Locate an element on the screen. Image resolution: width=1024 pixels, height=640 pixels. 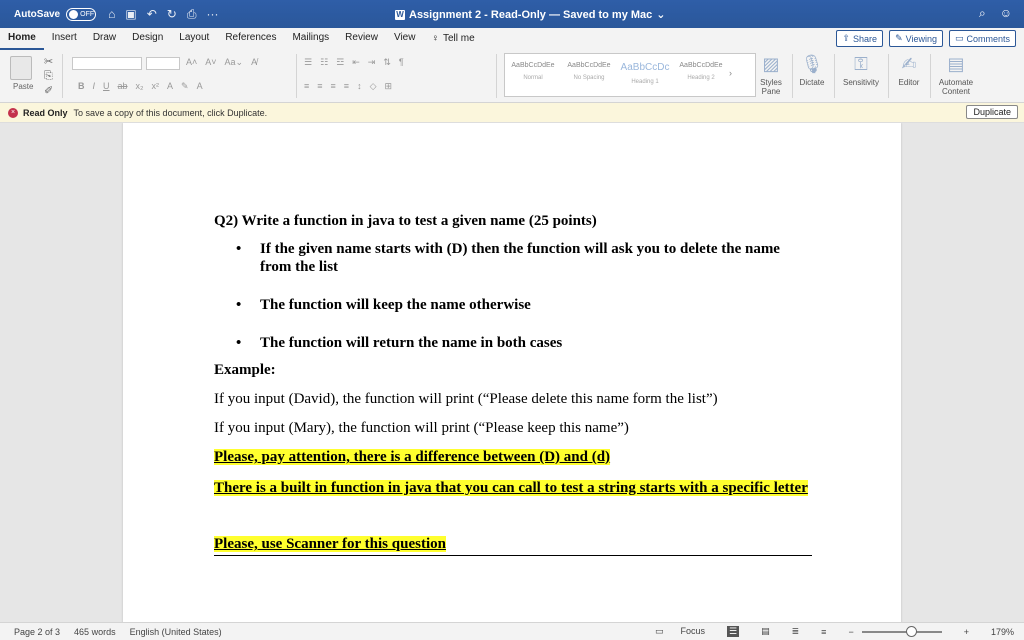
draft-icon: ≡ is located at coordinates (823, 632).